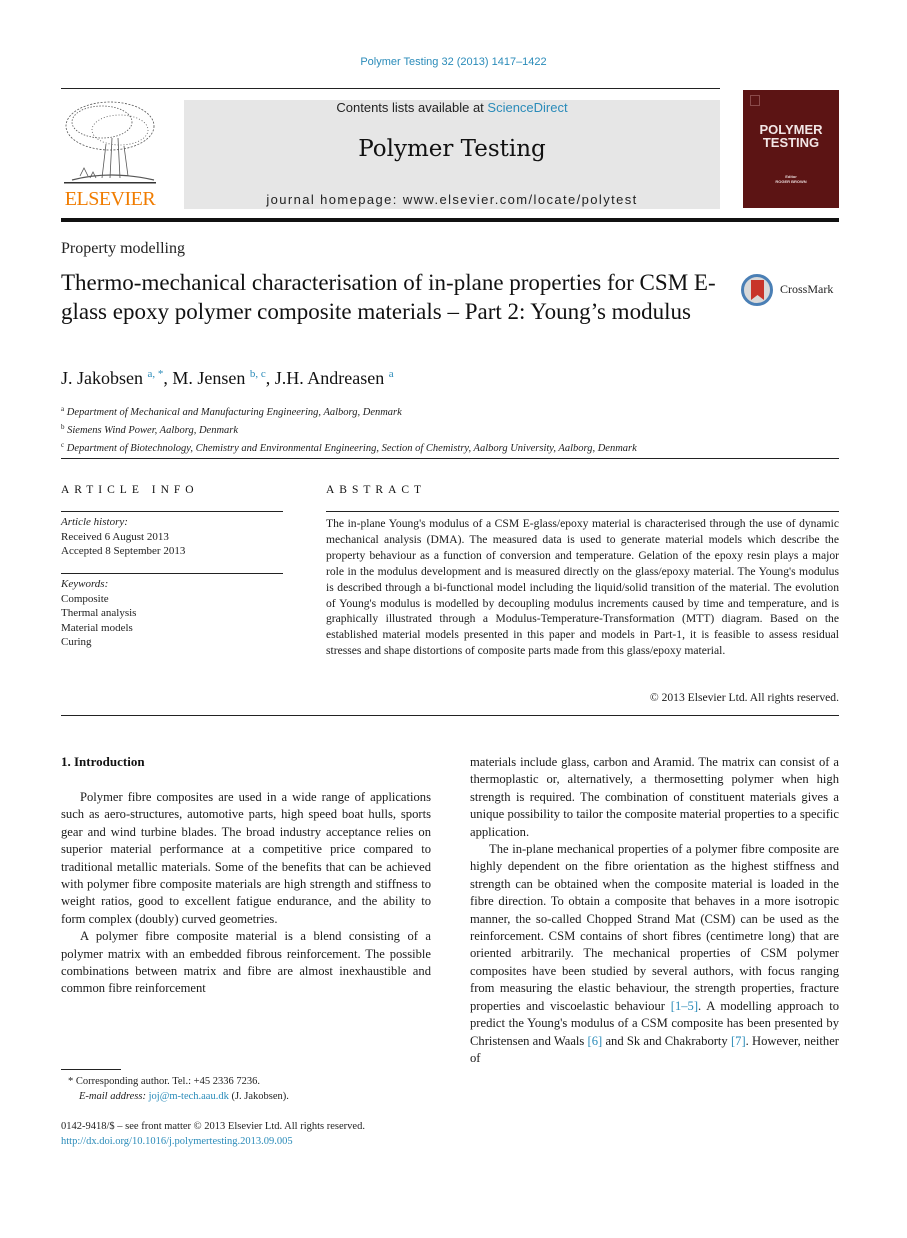 The width and height of the screenshot is (907, 1238). I want to click on author-affiliation-link: a, so click(391, 374).